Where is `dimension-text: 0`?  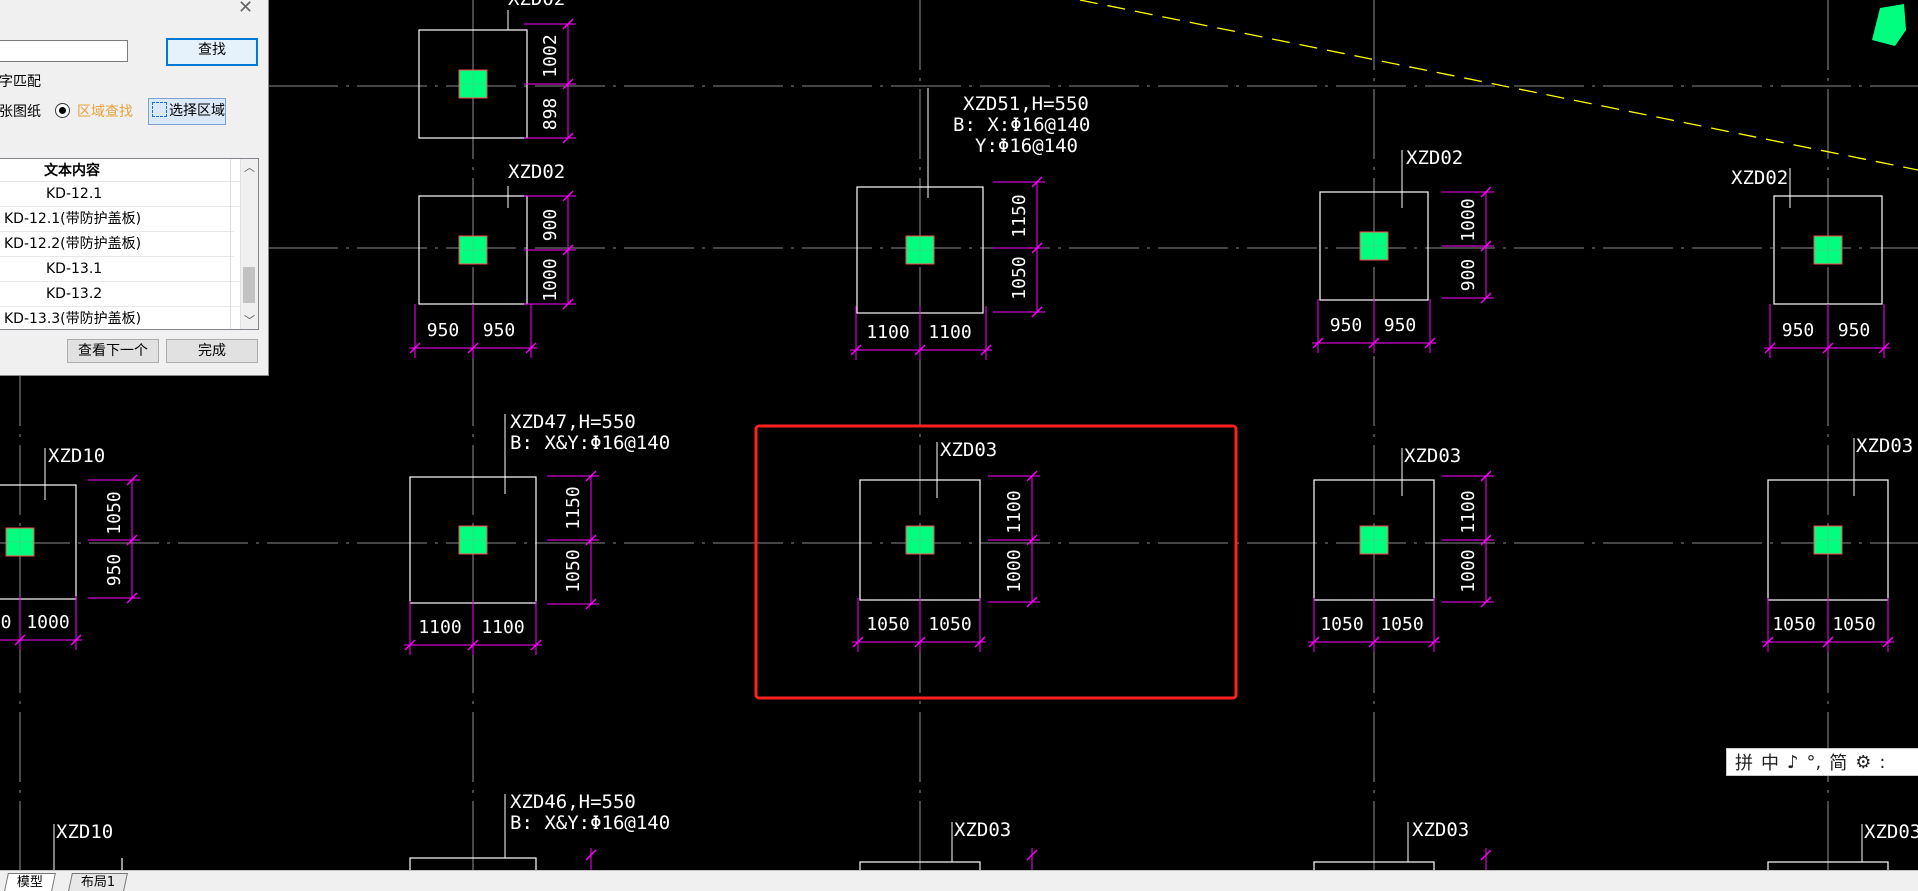
dimension-text: 0 is located at coordinates (6, 622).